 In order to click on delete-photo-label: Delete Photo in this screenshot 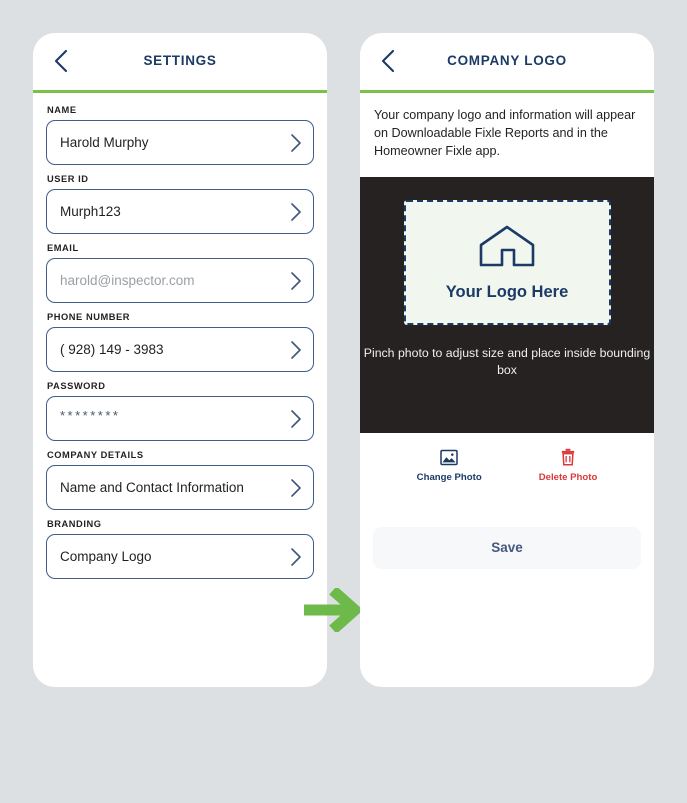, I will do `click(568, 477)`.